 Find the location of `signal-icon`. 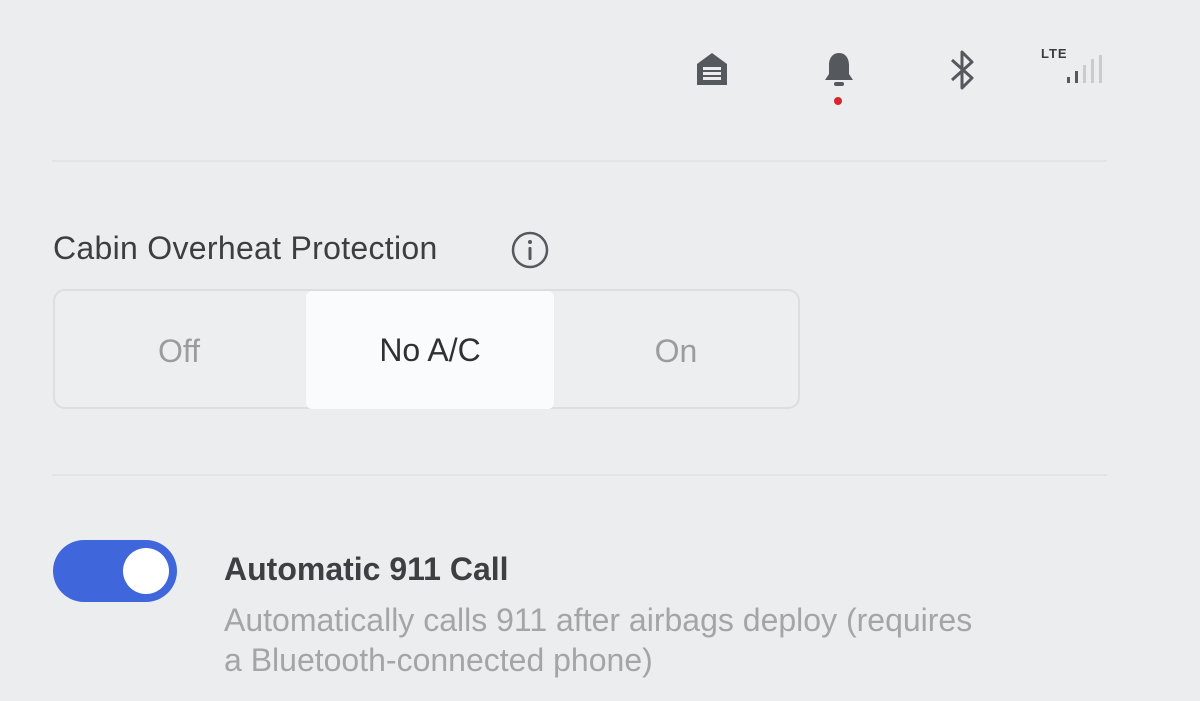

signal-icon is located at coordinates (1085, 69).